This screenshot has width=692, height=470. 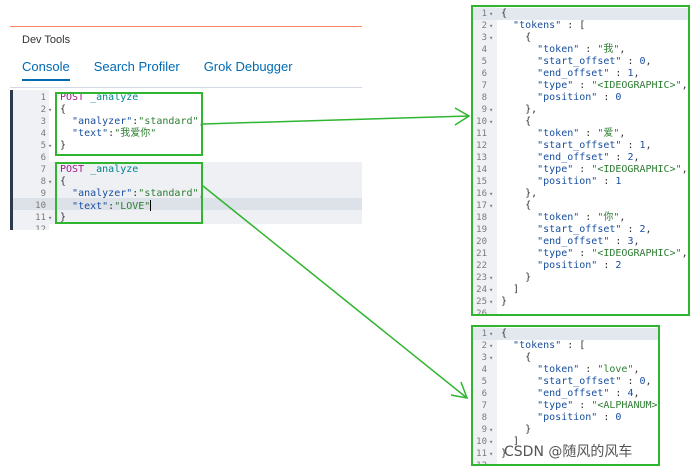 I want to click on response-line: 9 ▾ },, so click(x=580, y=110).